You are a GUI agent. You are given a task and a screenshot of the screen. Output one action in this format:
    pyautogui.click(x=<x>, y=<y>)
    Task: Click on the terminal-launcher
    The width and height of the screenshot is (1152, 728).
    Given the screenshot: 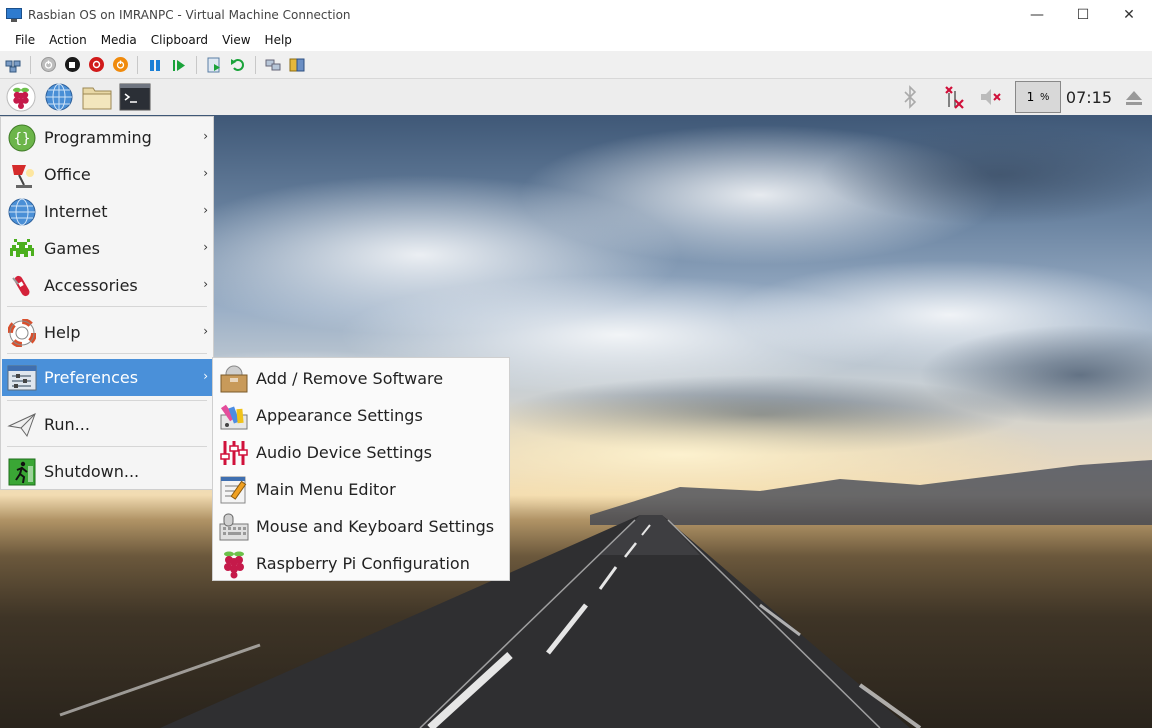 What is the action you would take?
    pyautogui.click(x=135, y=97)
    